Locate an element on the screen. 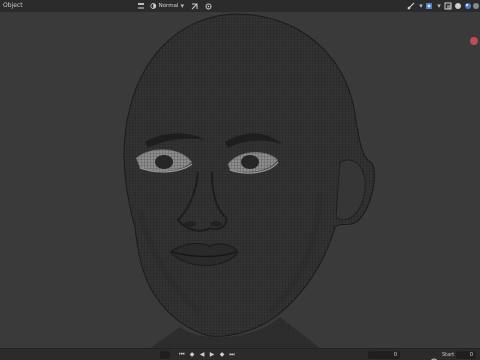 The height and width of the screenshot is (360, 480). material-icon is located at coordinates (468, 6).